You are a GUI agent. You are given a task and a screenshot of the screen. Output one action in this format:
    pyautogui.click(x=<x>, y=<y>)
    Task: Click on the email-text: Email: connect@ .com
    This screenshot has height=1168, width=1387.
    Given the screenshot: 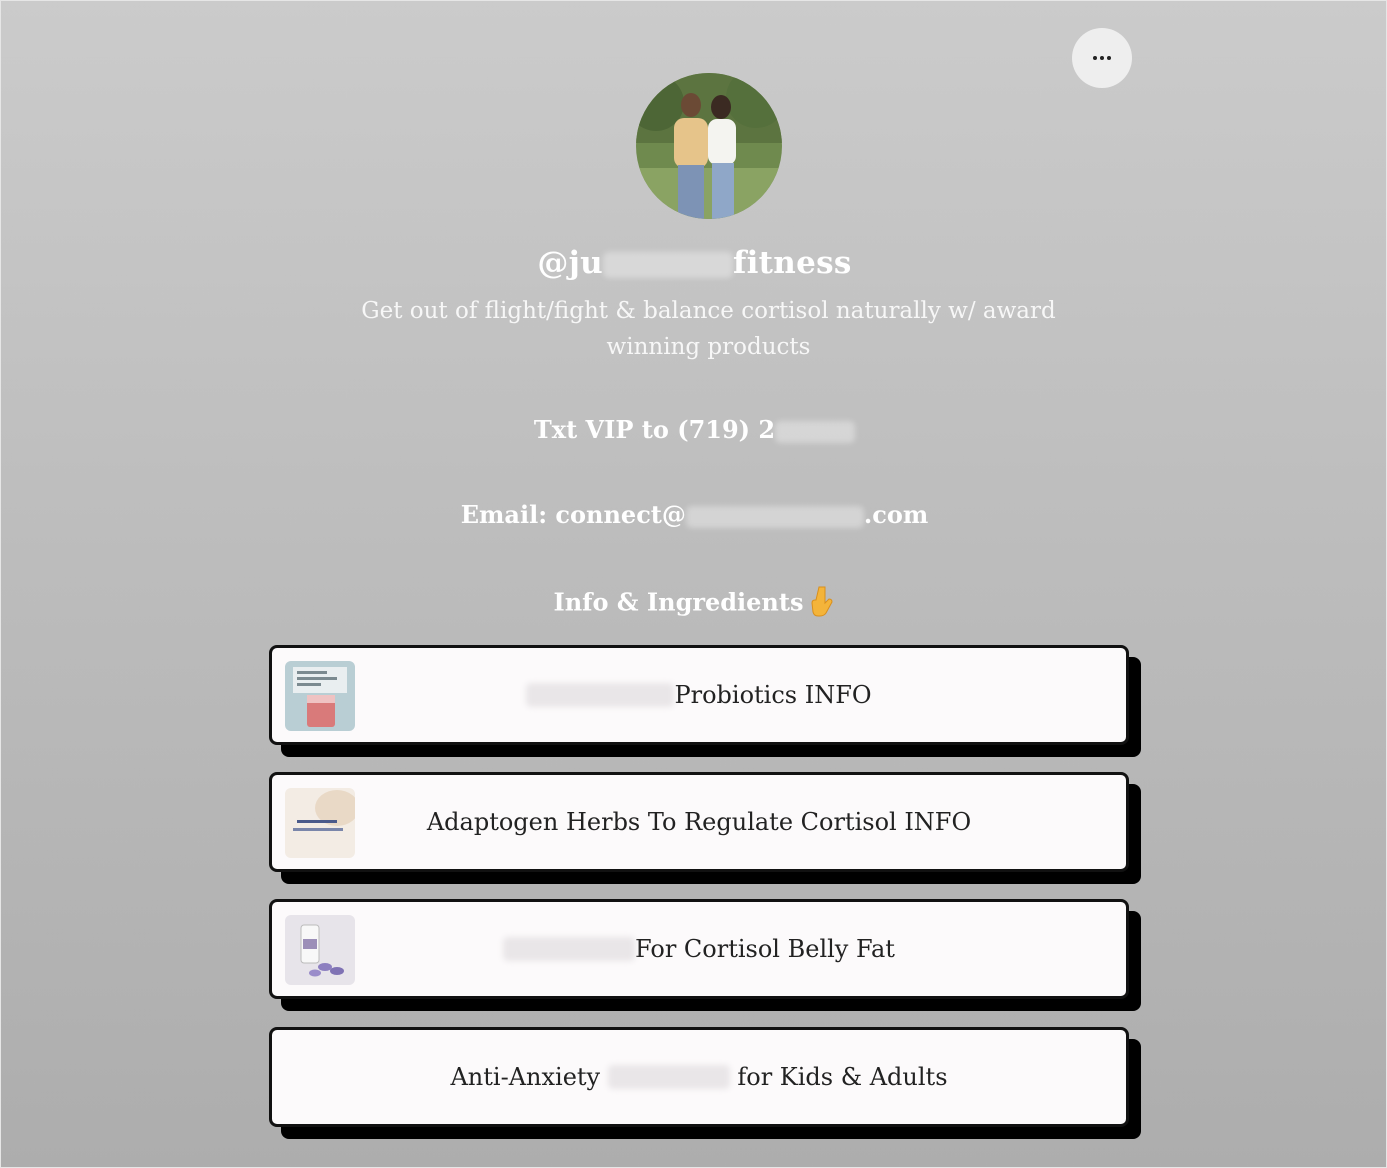 What is the action you would take?
    pyautogui.click(x=694, y=514)
    